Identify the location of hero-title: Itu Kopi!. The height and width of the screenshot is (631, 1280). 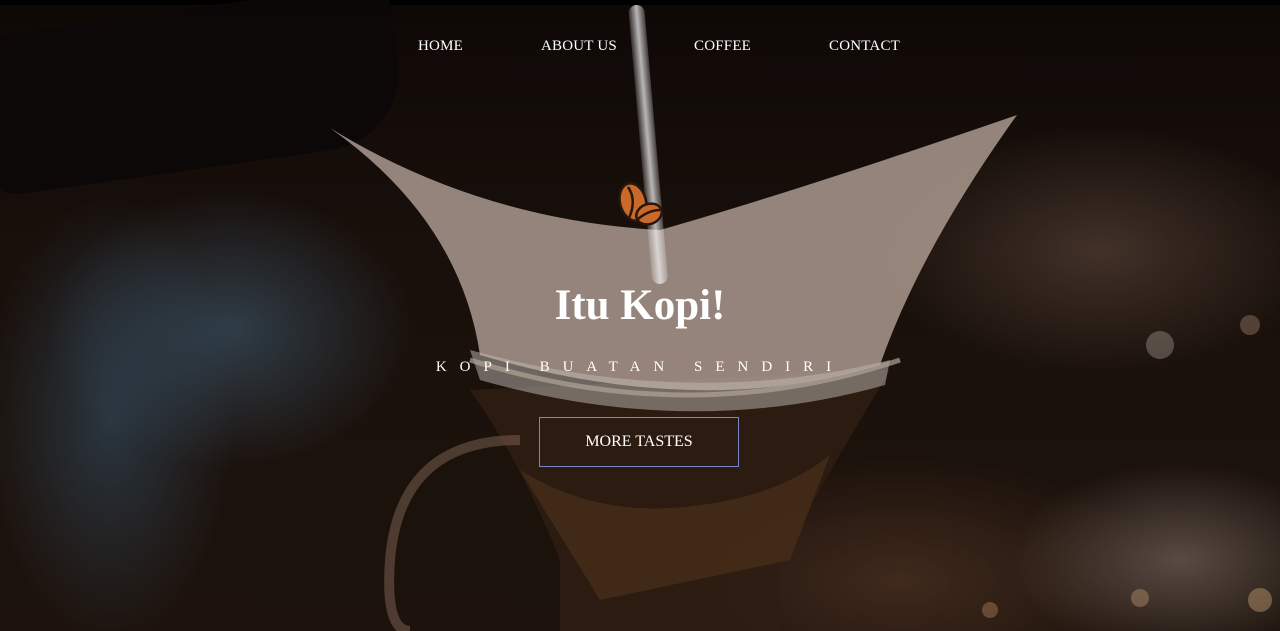
(640, 305).